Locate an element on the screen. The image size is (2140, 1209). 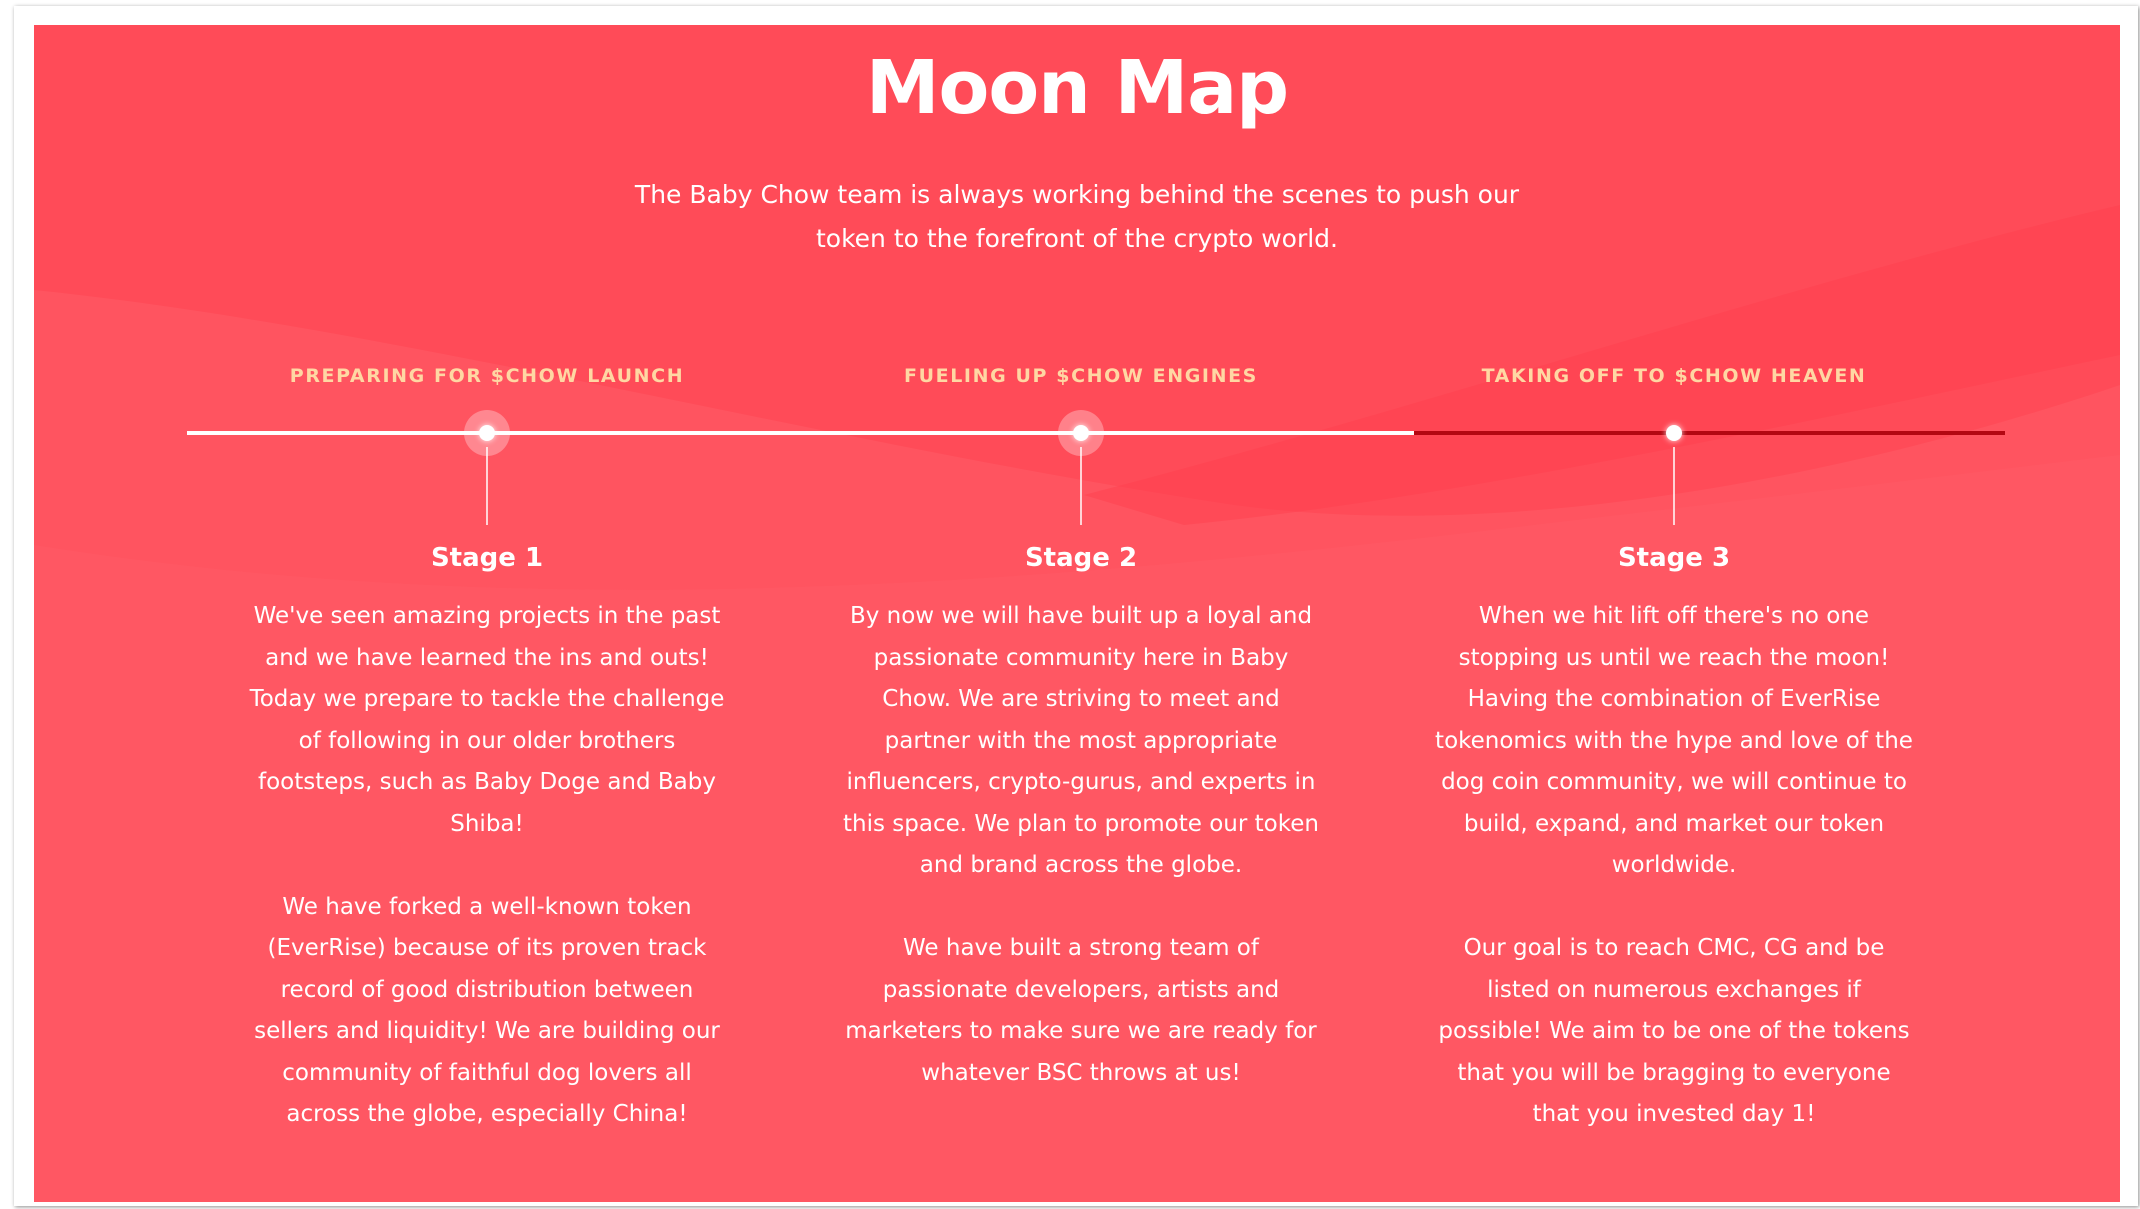
timeline-progress-line is located at coordinates (800, 433).